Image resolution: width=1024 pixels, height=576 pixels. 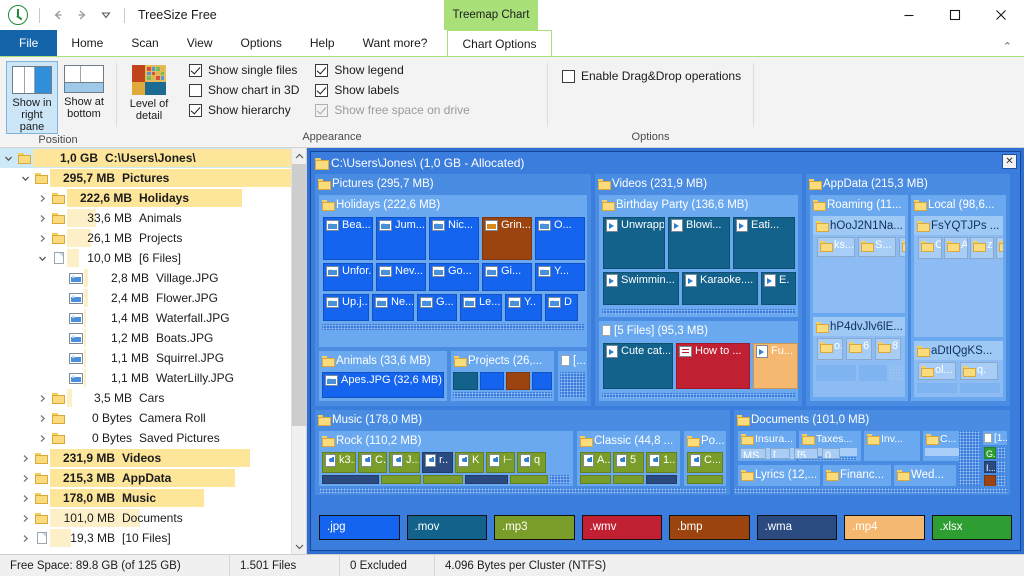 What do you see at coordinates (144, 43) in the screenshot?
I see `tab-scan: Scan` at bounding box center [144, 43].